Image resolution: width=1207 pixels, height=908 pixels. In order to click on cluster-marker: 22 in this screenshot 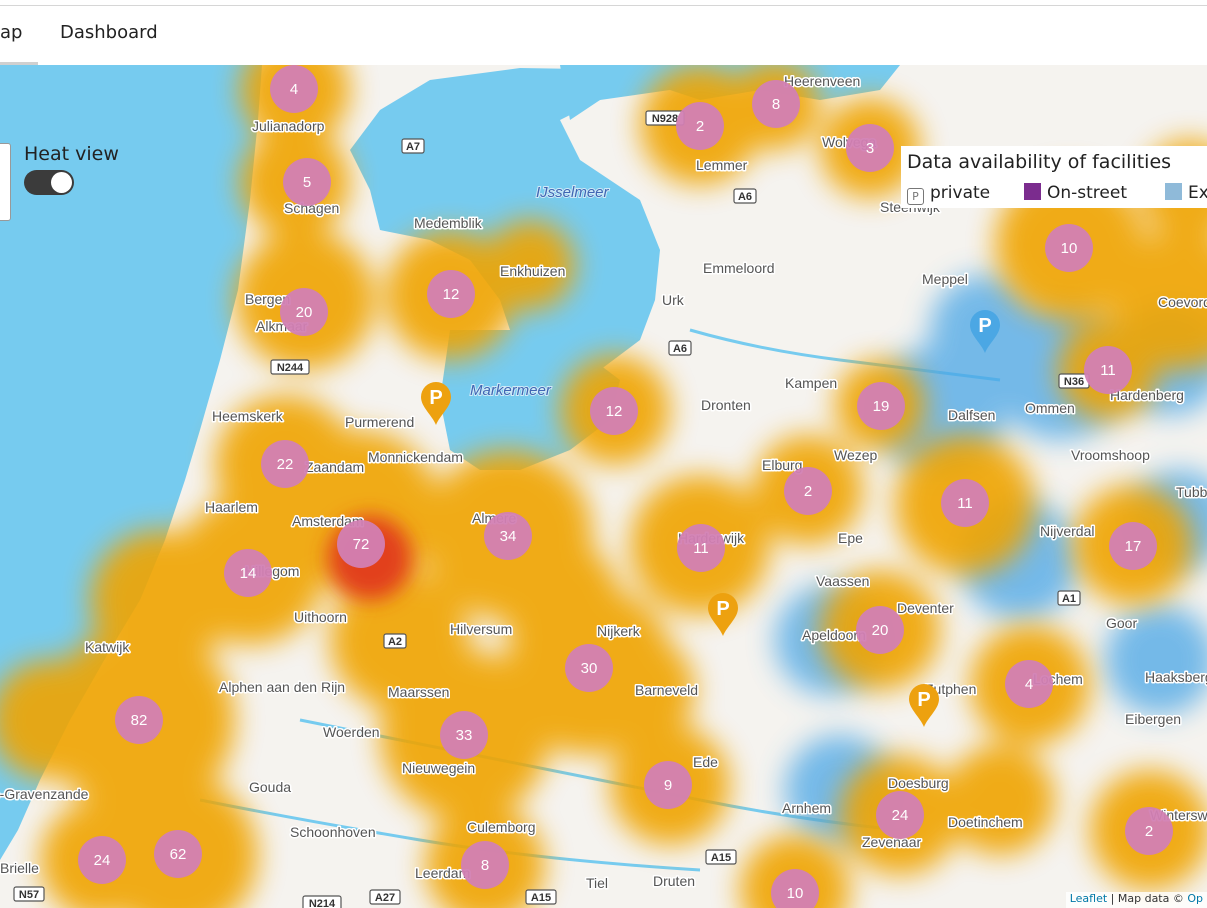, I will do `click(285, 464)`.